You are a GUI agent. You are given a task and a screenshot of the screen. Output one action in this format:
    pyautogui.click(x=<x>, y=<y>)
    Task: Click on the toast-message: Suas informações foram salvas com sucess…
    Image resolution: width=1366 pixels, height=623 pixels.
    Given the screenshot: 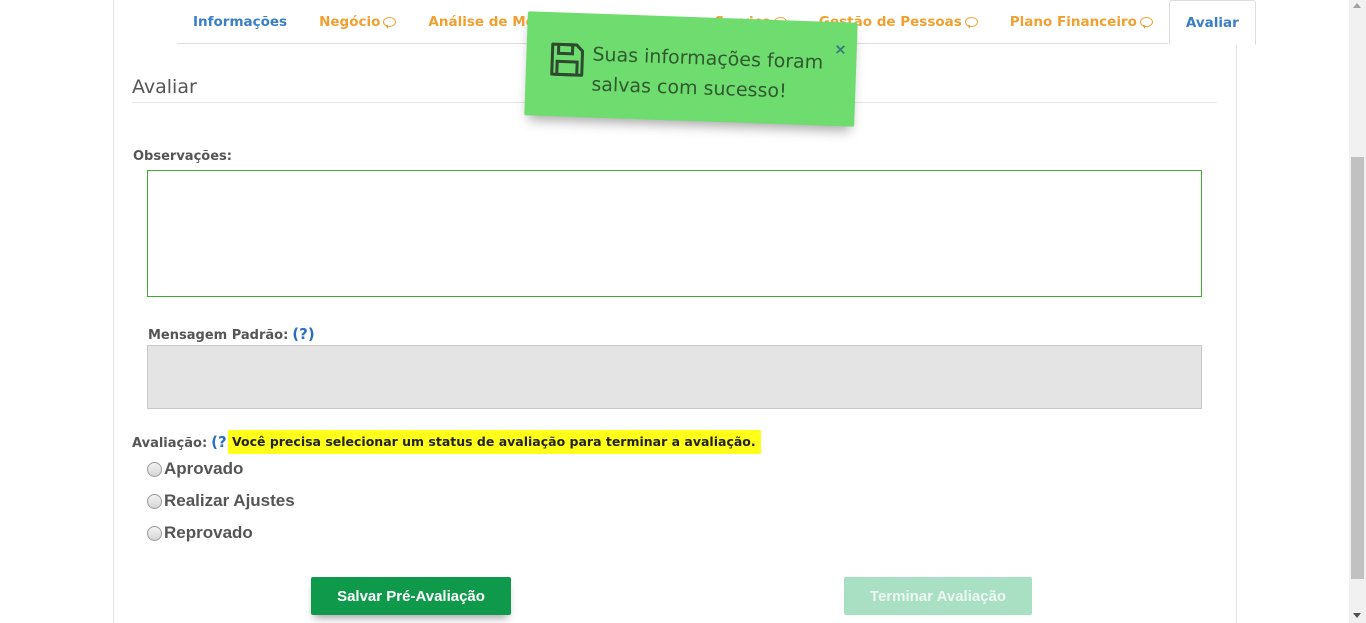 What is the action you would take?
    pyautogui.click(x=707, y=73)
    